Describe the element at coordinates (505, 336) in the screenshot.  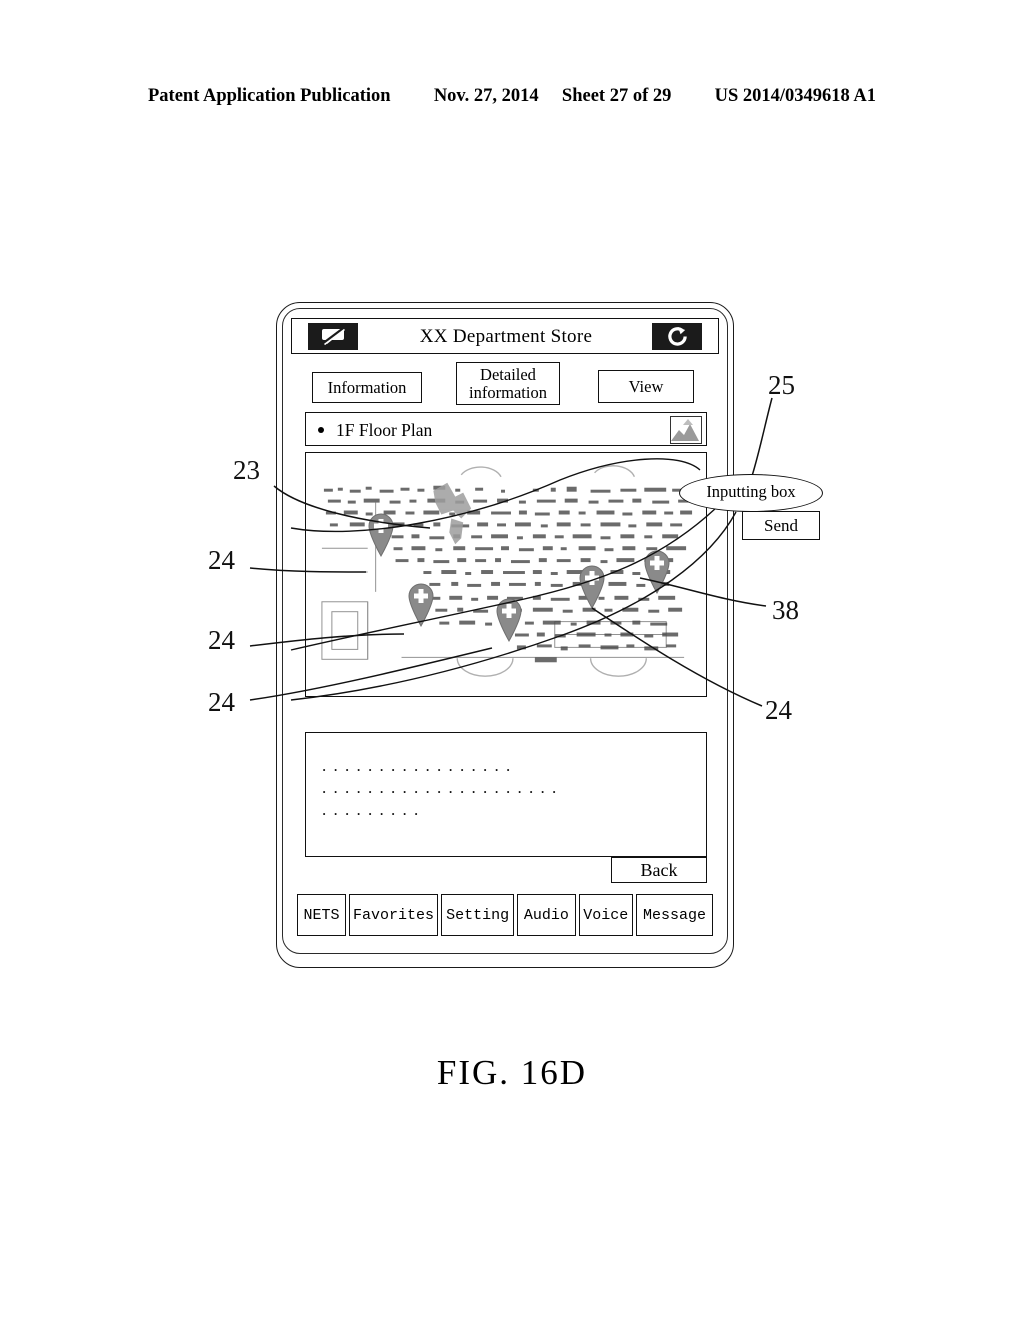
I see `title-bar: XX Department Store` at that location.